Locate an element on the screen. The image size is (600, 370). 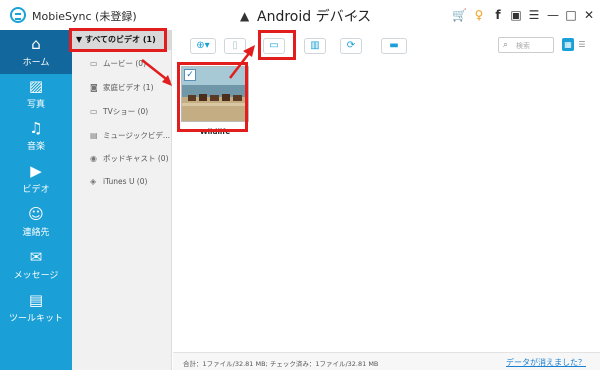
status-summary: 合計：1ファイル/32.81 MB; チェック済み：1ファイル/32.81 MB is located at coordinates (281, 364).